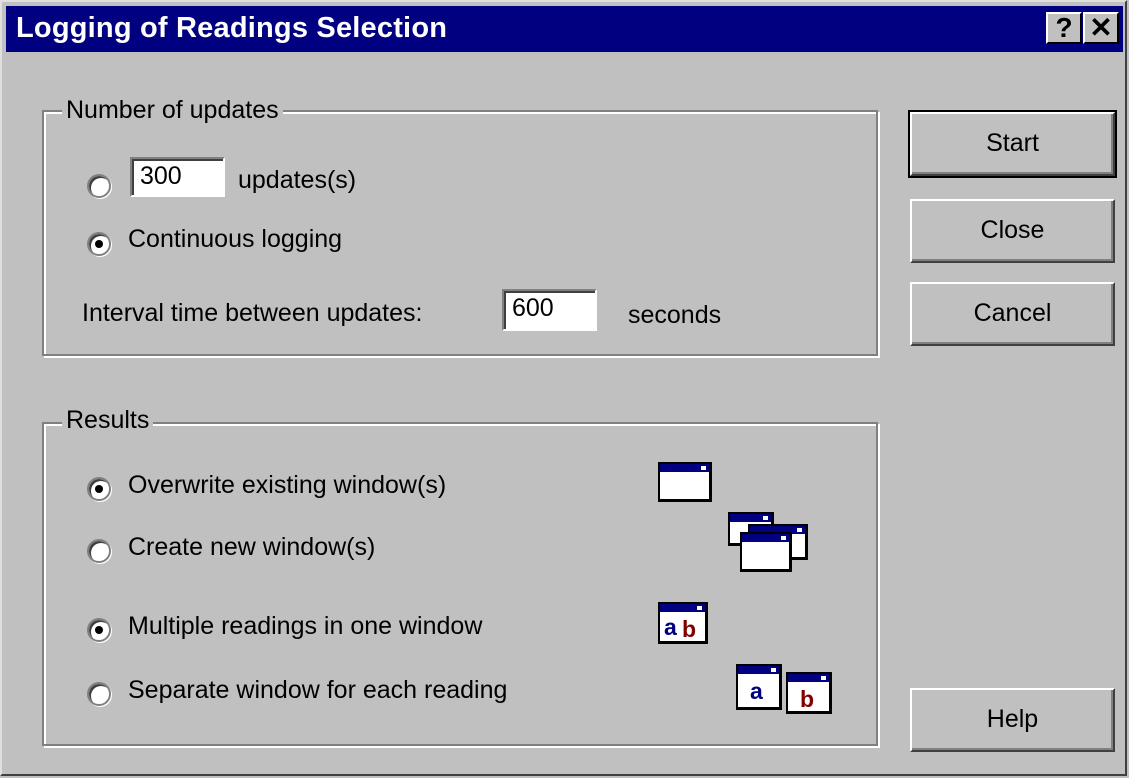  I want to click on title-bar: Logging of Readings Selection ? ✕, so click(564, 29).